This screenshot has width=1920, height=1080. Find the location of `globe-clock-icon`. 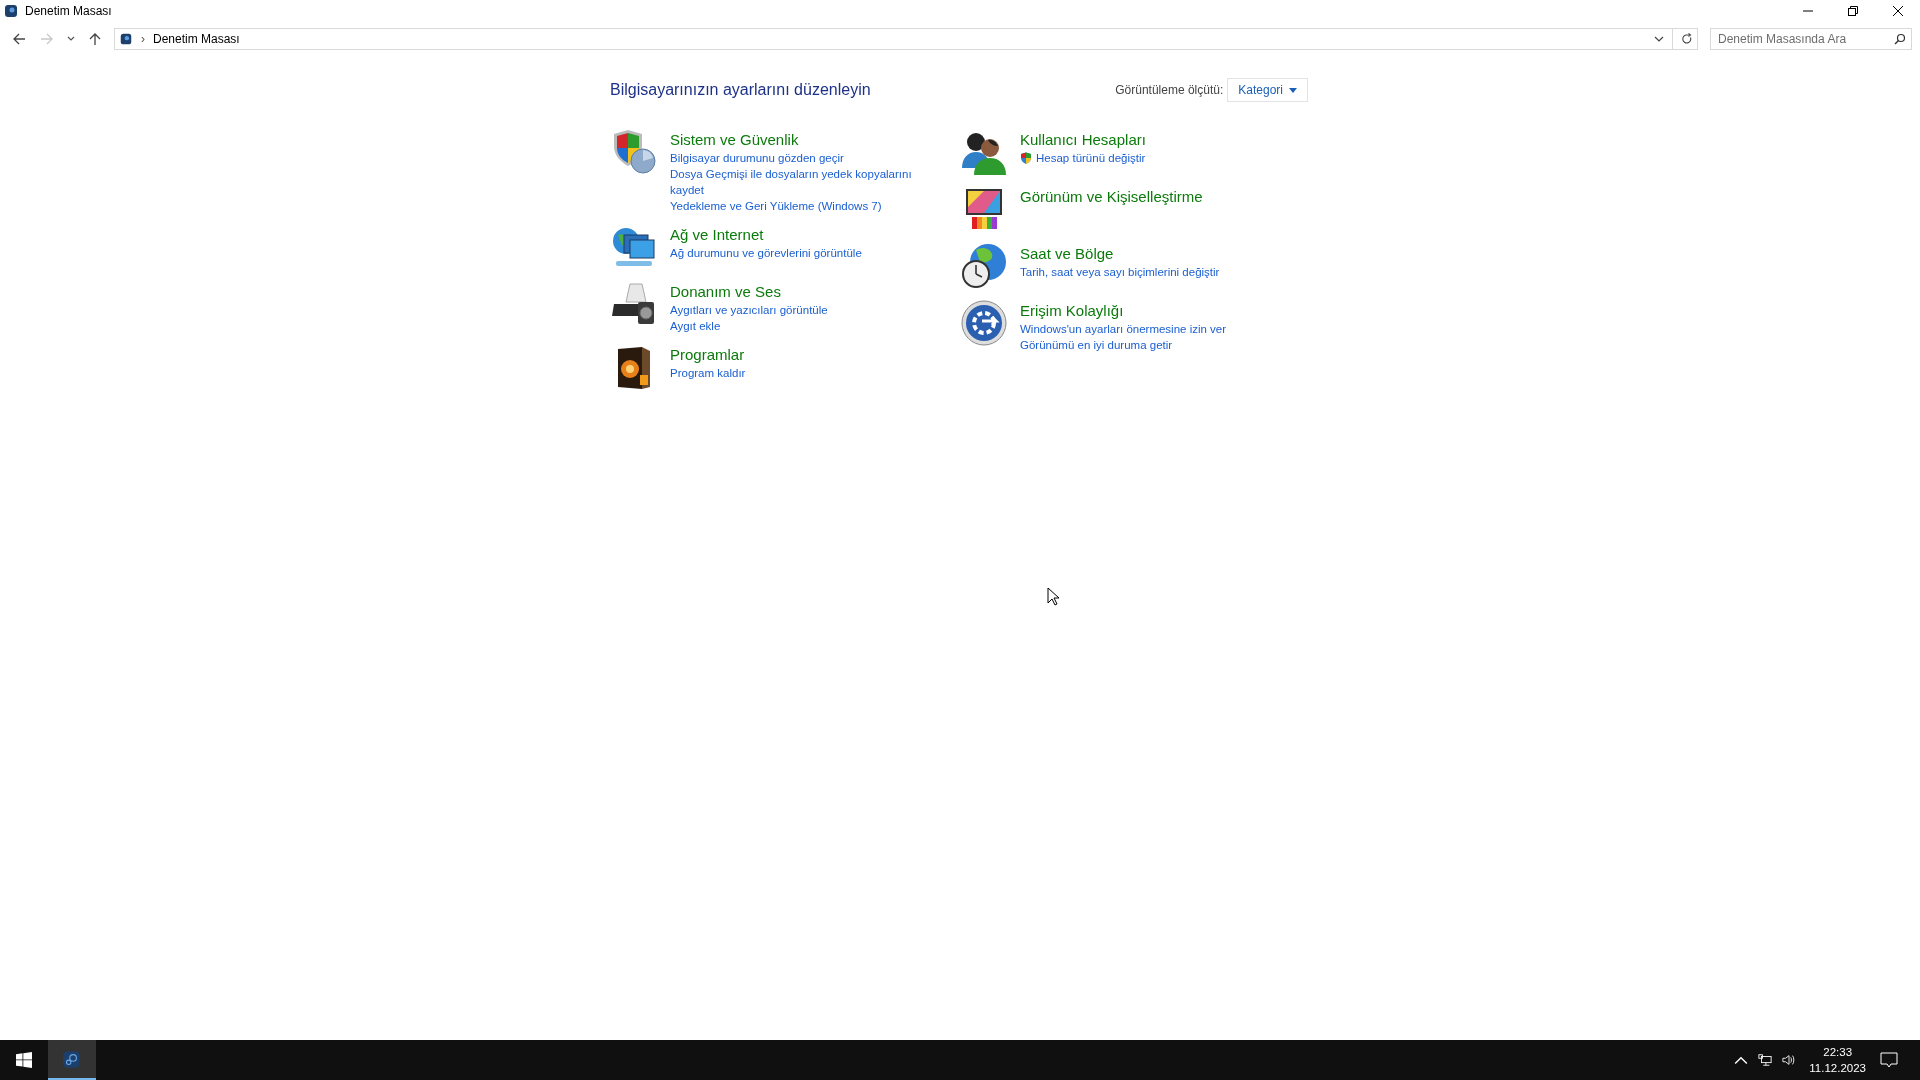

globe-clock-icon is located at coordinates (984, 266).